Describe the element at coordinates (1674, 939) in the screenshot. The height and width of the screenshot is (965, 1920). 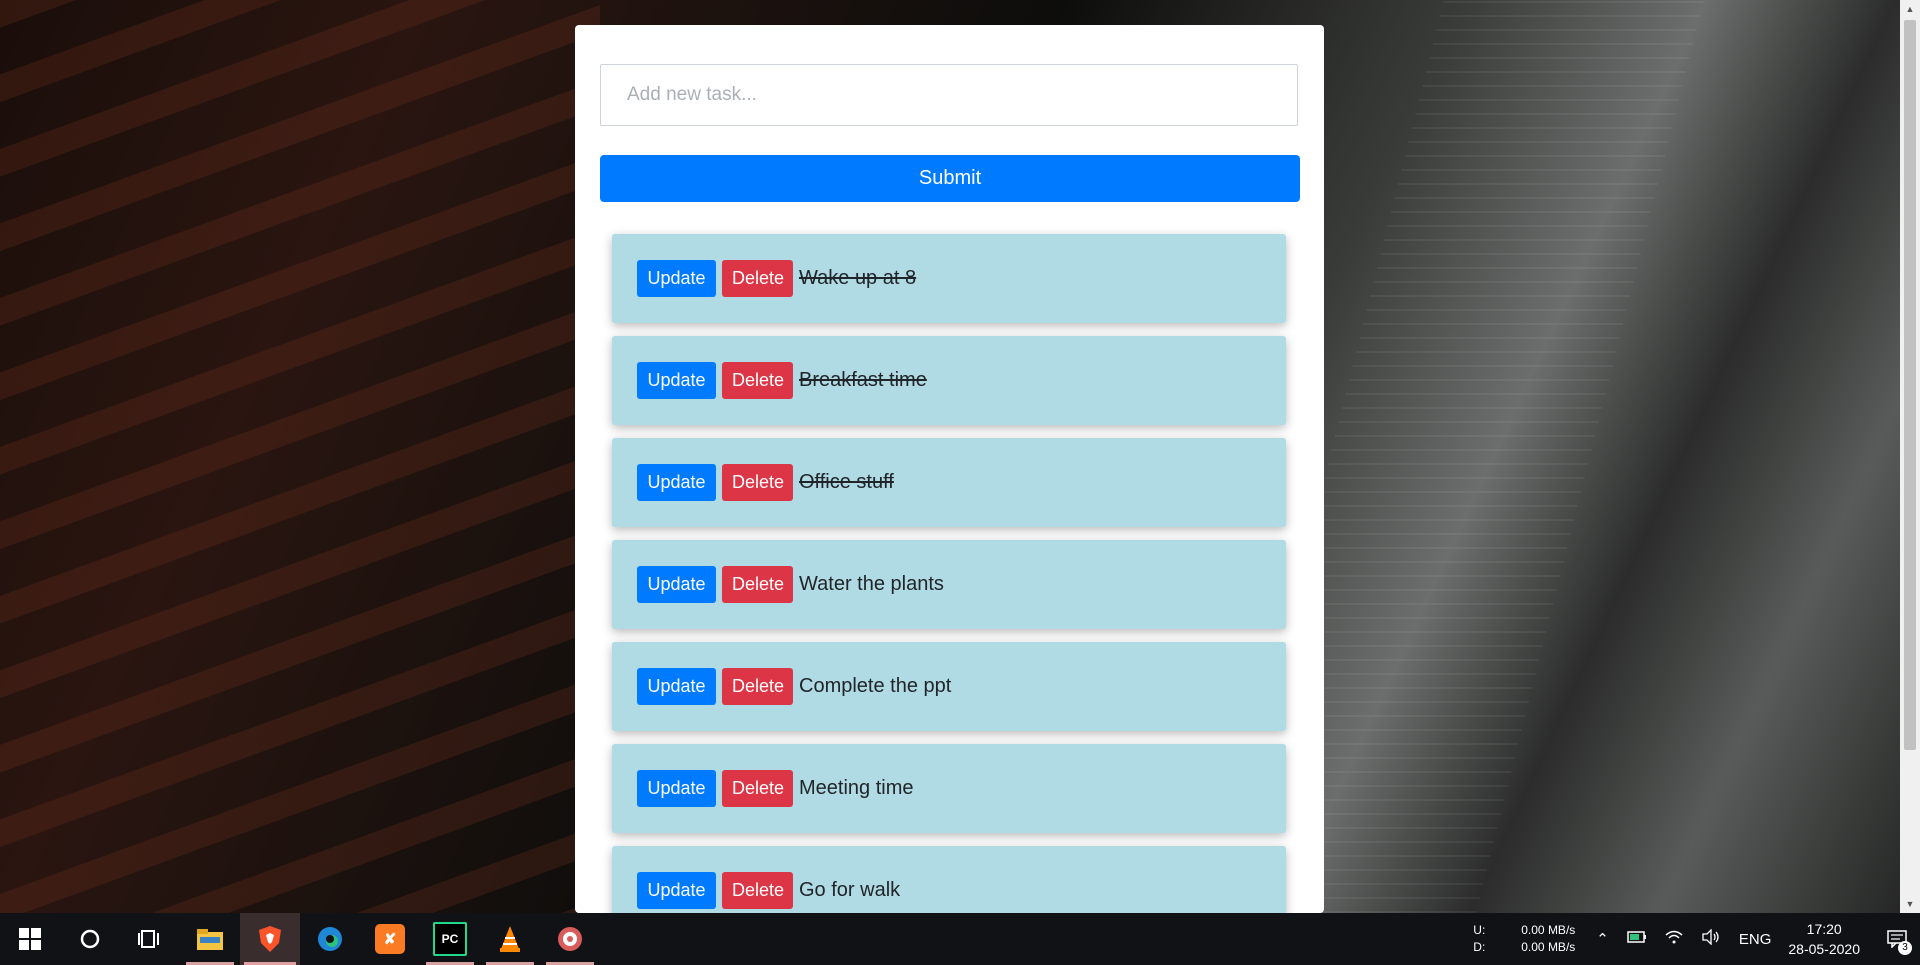
I see `wifi-icon` at that location.